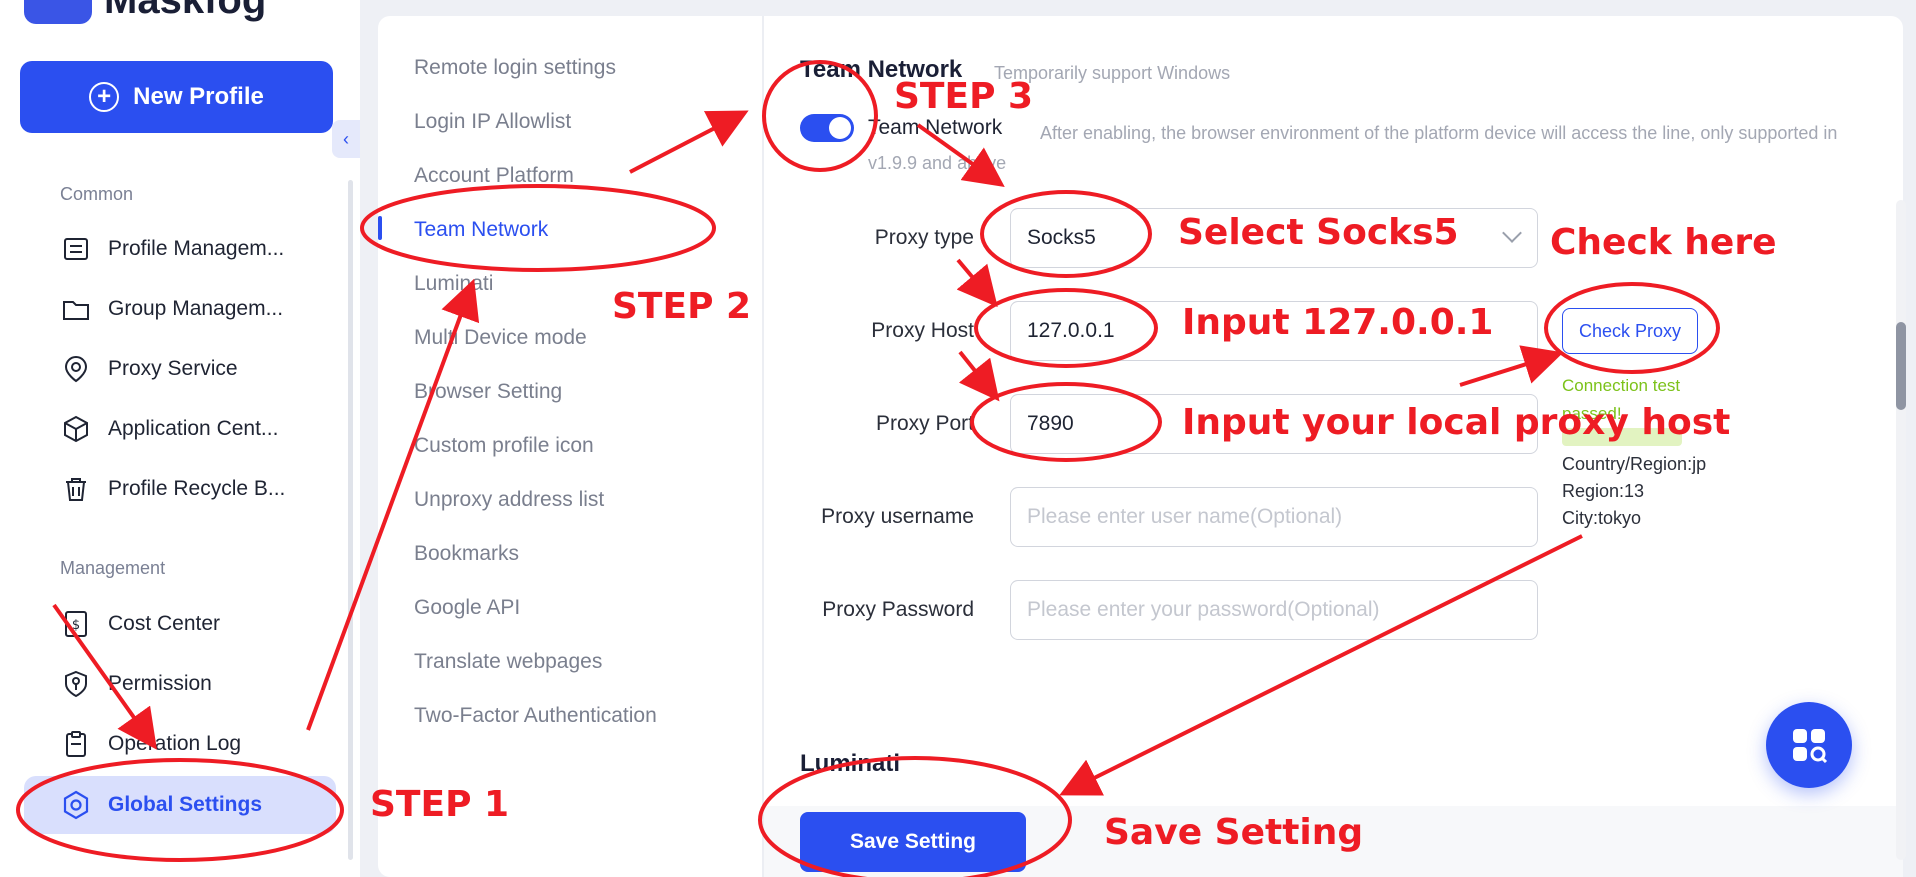 Image resolution: width=1916 pixels, height=877 pixels. I want to click on proxy-port-value: 7890, so click(1050, 423).